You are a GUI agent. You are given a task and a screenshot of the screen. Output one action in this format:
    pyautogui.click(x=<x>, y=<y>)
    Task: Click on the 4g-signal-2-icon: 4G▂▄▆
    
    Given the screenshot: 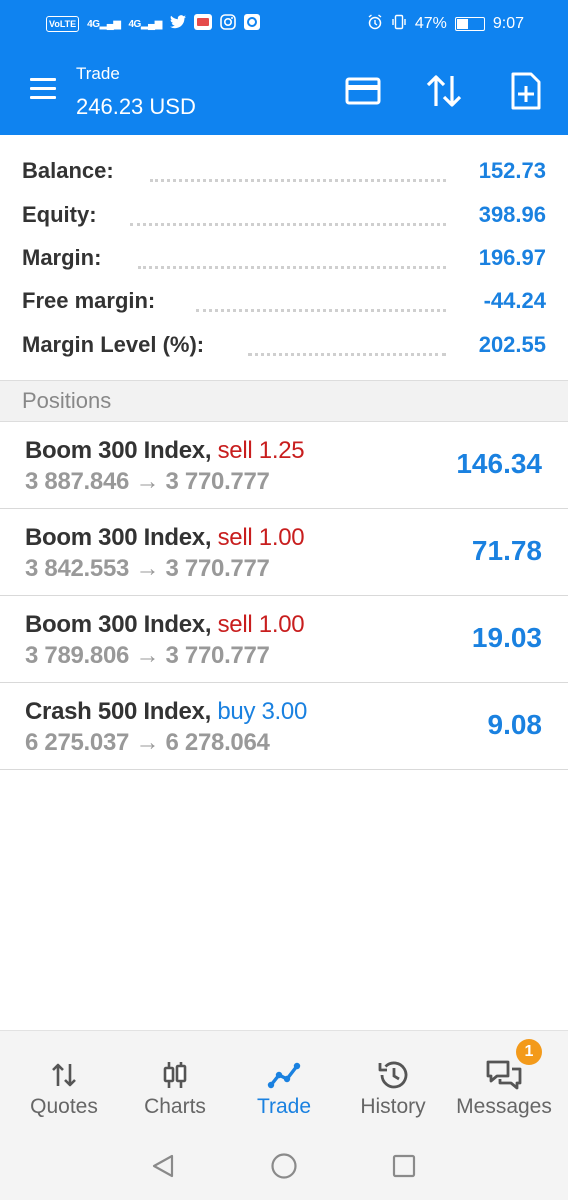 What is the action you would take?
    pyautogui.click(x=145, y=24)
    